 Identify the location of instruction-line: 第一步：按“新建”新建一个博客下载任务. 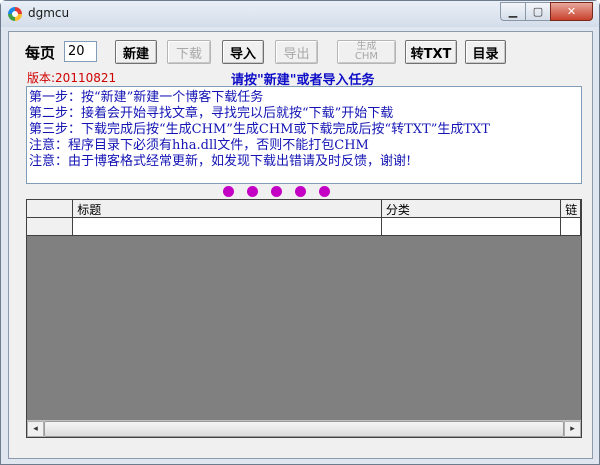
(146, 97).